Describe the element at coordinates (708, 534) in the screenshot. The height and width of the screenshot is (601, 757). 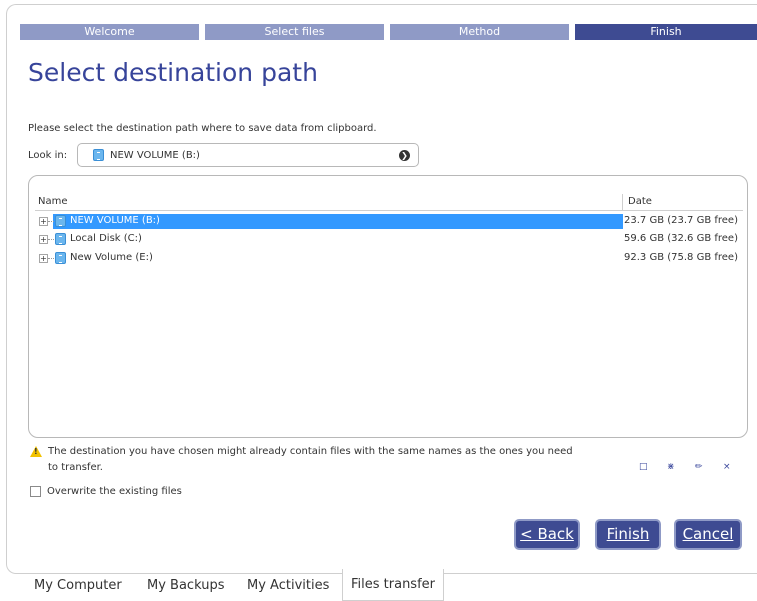
I see `cancel-button: Cancel` at that location.